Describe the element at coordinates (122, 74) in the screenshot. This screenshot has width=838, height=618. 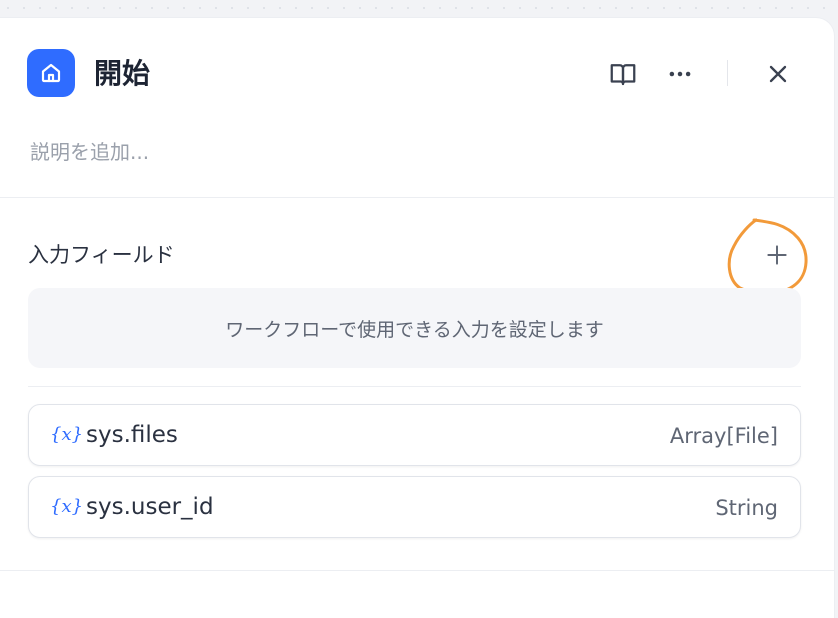
I see `node-title: 開始` at that location.